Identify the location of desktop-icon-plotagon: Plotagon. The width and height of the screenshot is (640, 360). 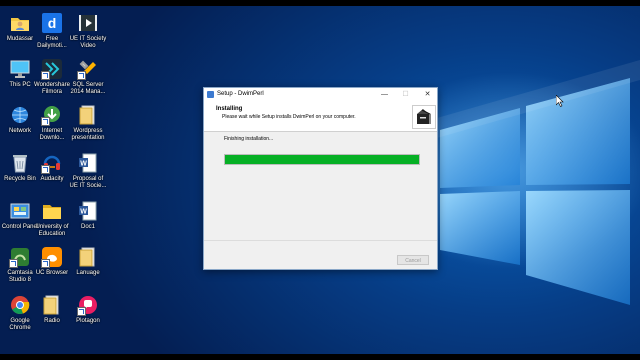
(88, 309).